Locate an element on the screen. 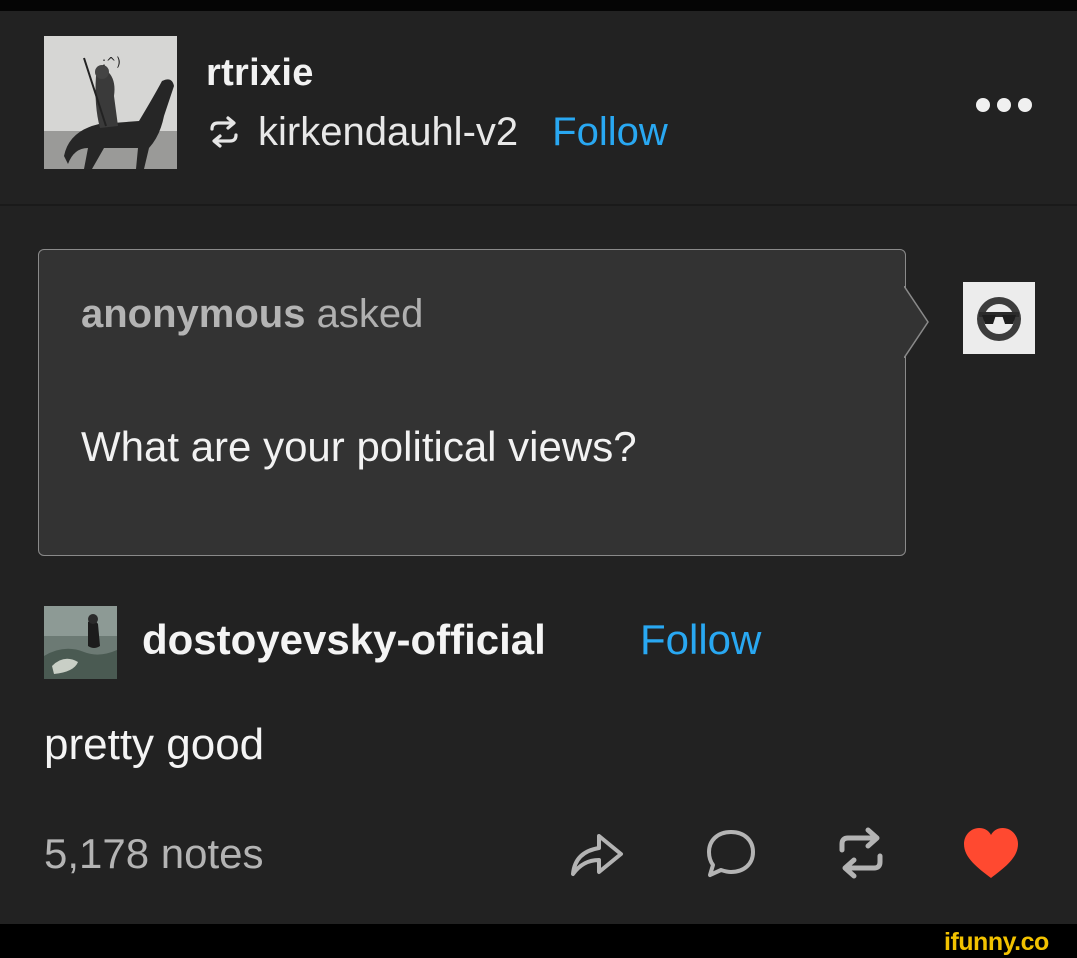  ask-question: What are your political views? is located at coordinates (359, 446).